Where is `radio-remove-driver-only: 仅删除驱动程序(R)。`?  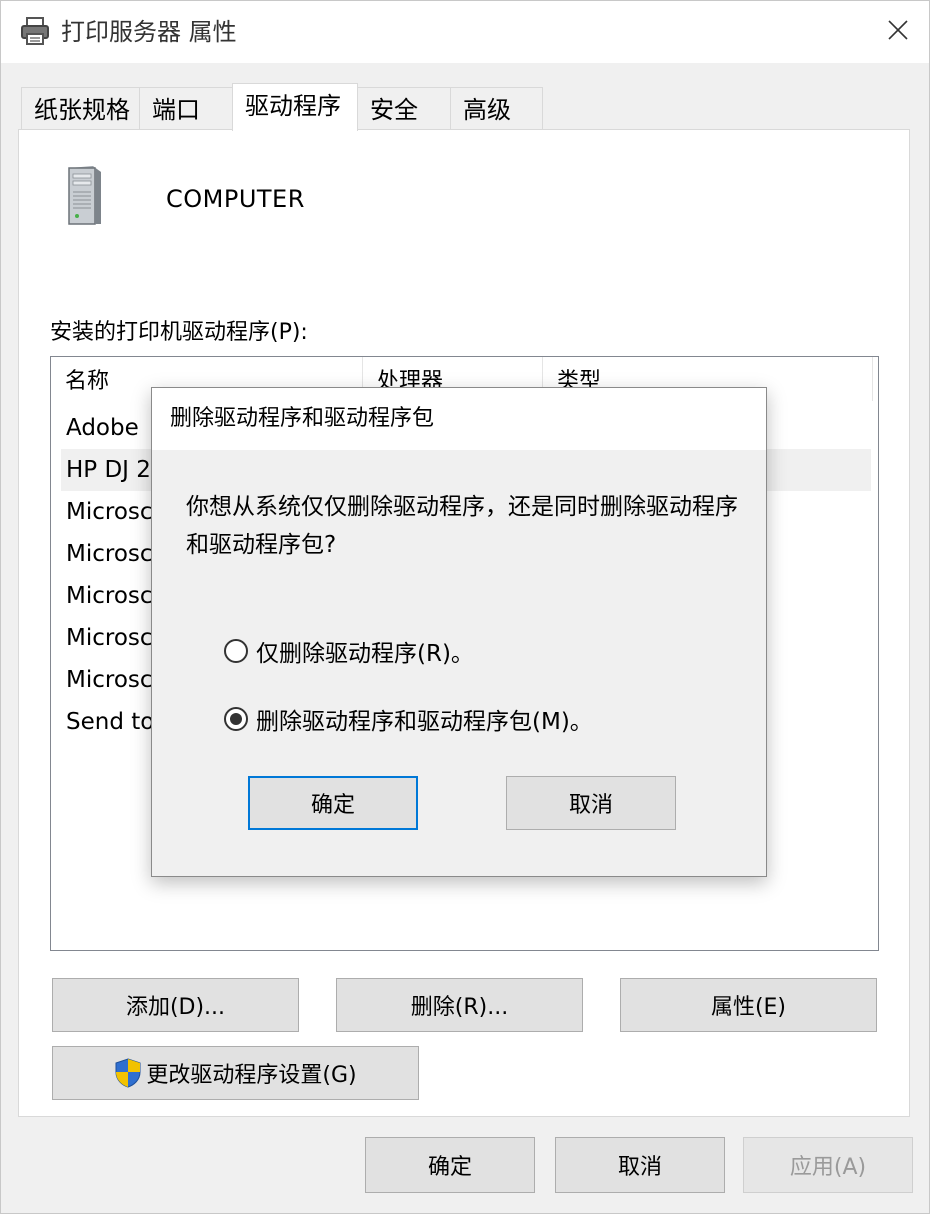
radio-remove-driver-only: 仅删除驱动程序(R)。 is located at coordinates (349, 651).